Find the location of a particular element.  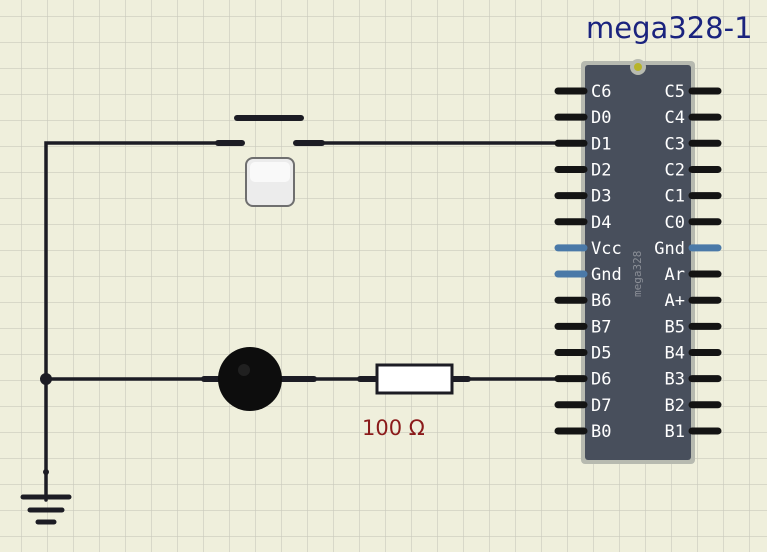

pin-label-left-d4: D4 is located at coordinates (601, 223).